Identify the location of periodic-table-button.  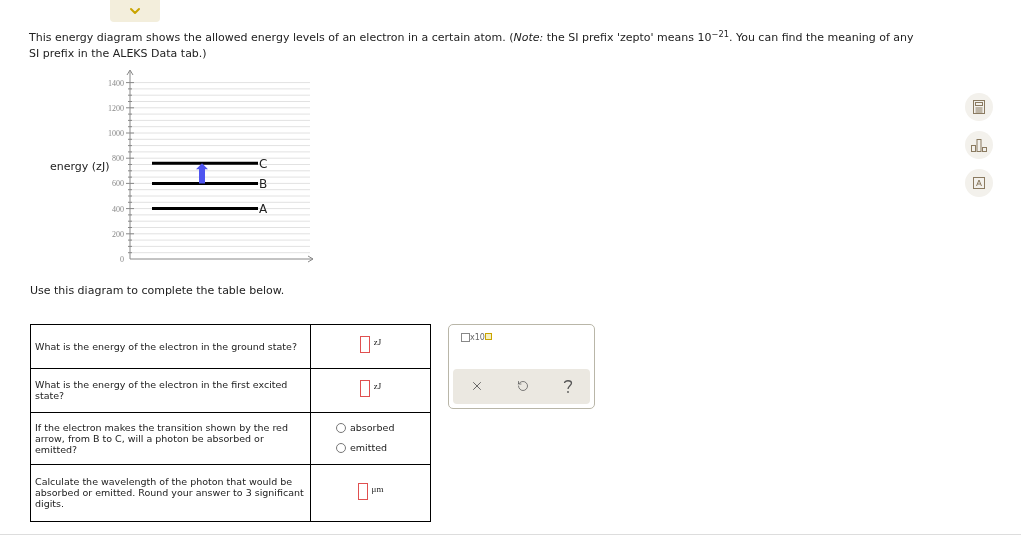
(979, 183).